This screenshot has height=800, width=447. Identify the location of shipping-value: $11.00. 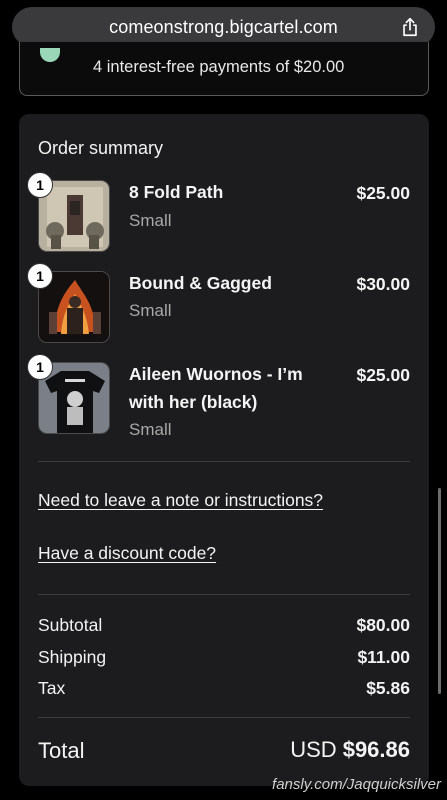
(383, 657).